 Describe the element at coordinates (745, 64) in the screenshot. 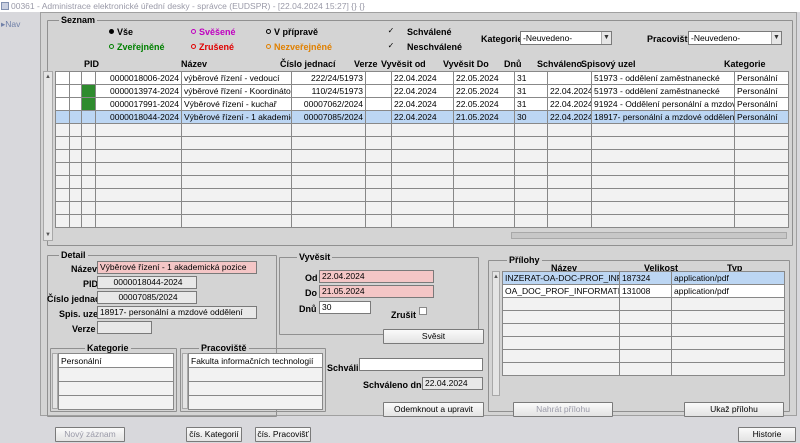

I see `col-header-kategorie: Kategorie` at that location.